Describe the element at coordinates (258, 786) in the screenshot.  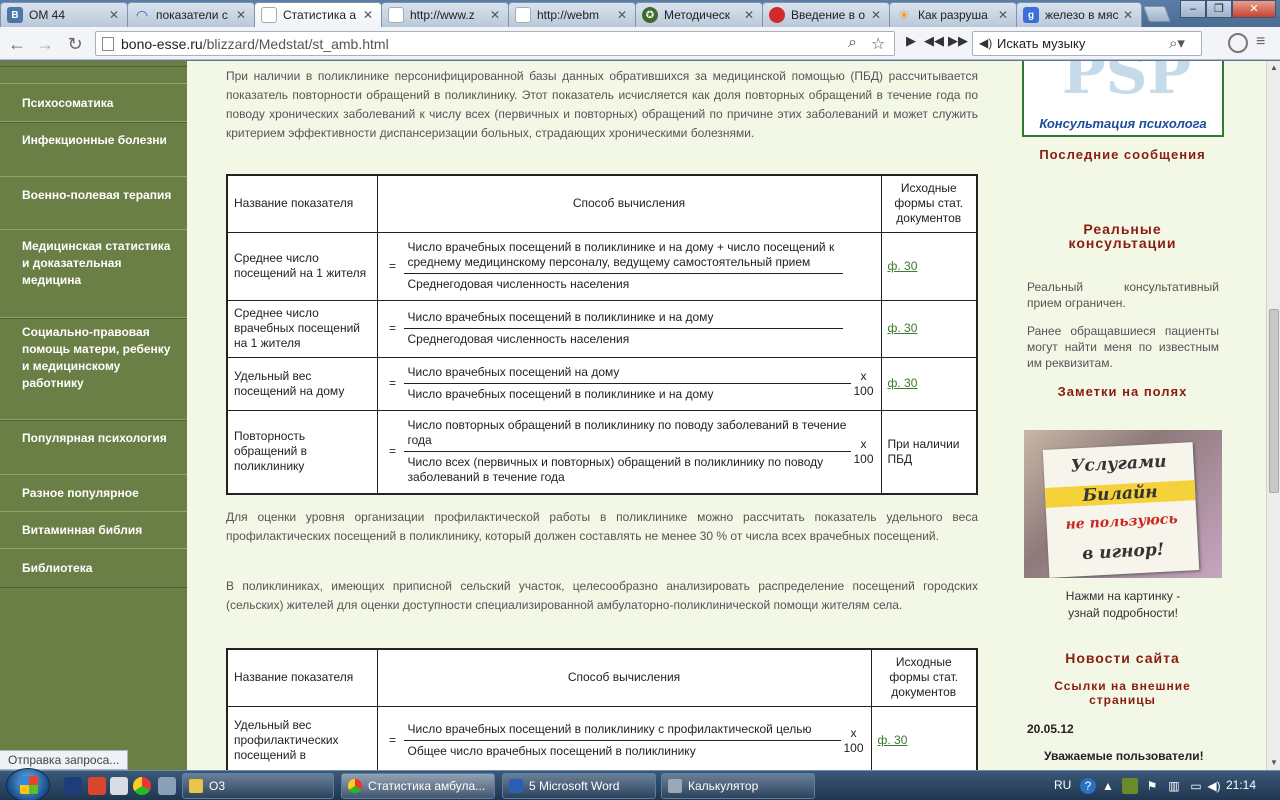
I see `taskbar-folder-o3: О3` at that location.